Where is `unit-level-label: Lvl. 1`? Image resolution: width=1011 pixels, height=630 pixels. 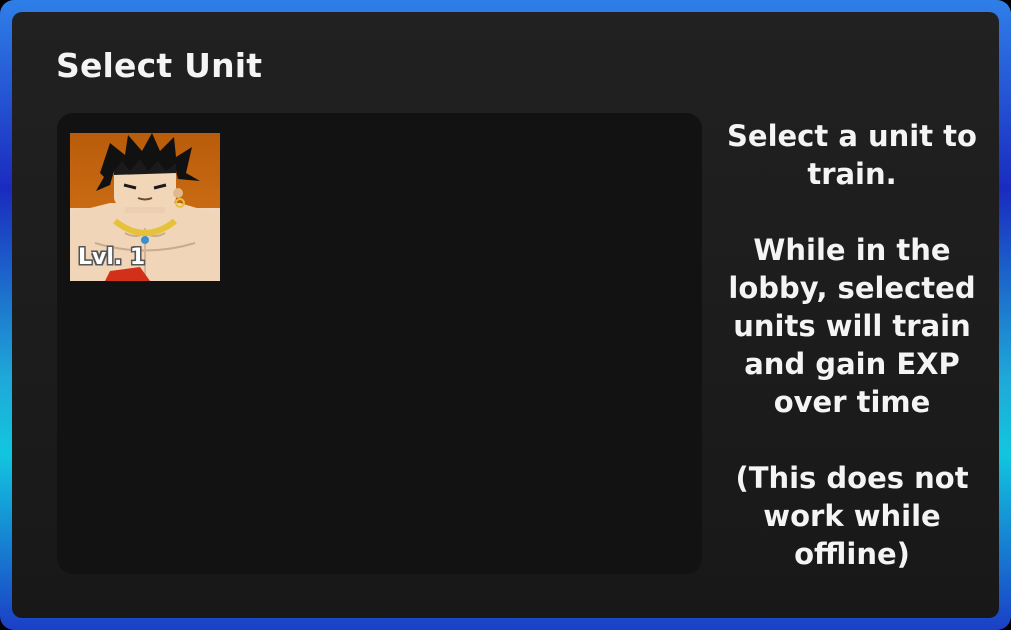
unit-level-label: Lvl. 1 is located at coordinates (112, 257).